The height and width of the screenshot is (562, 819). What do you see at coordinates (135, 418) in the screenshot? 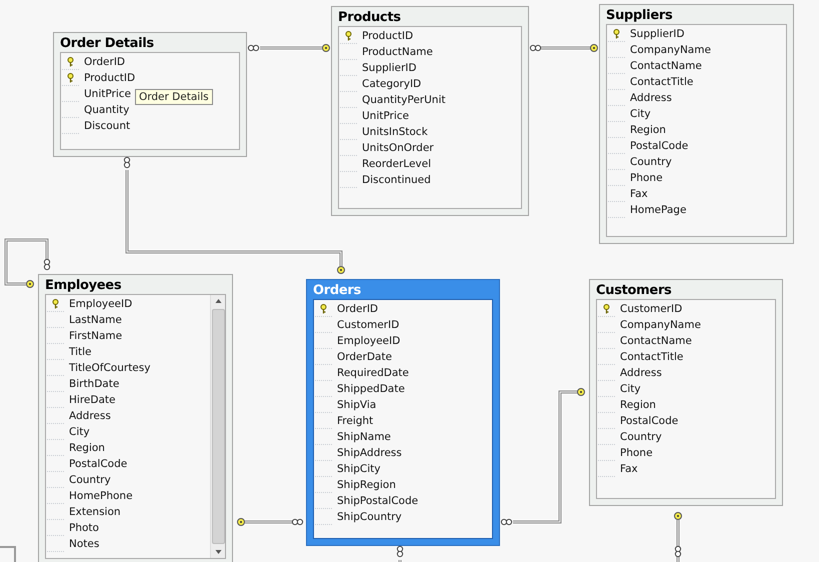
I see `table-card: Employees EmployeeID LastName FirstName Title TitleOfCourtesy BirthDate HireDate Address City Region PostalCode Country HomePhone Extension Photo Notes` at bounding box center [135, 418].